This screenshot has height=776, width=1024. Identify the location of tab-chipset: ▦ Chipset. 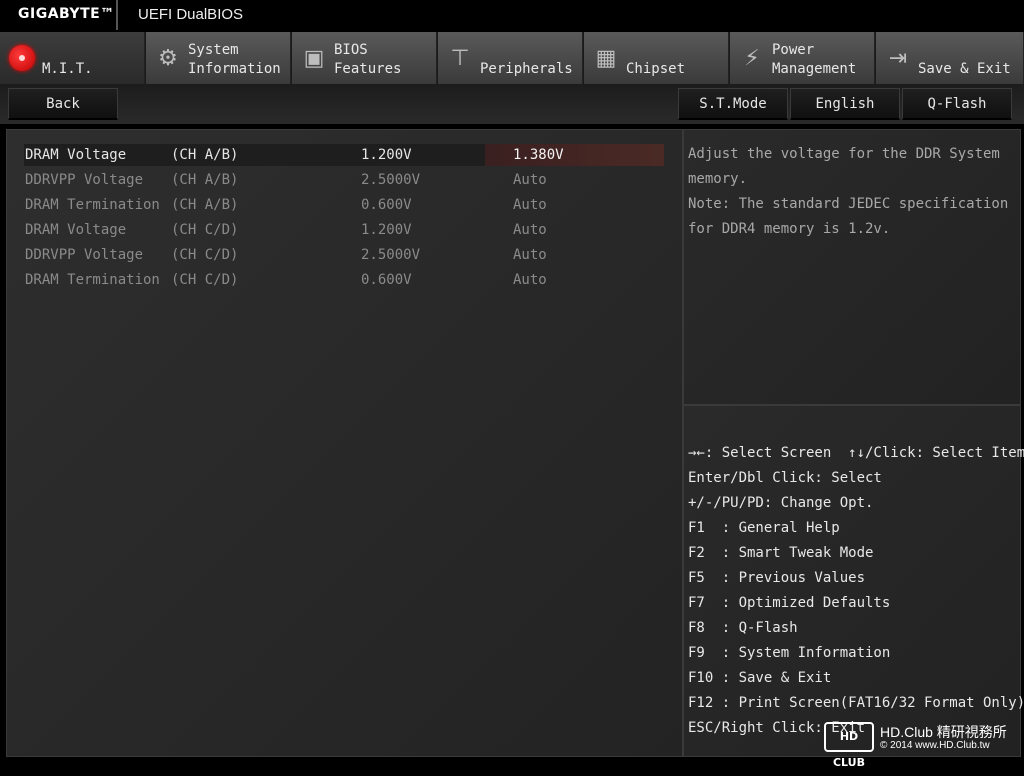
(656, 58).